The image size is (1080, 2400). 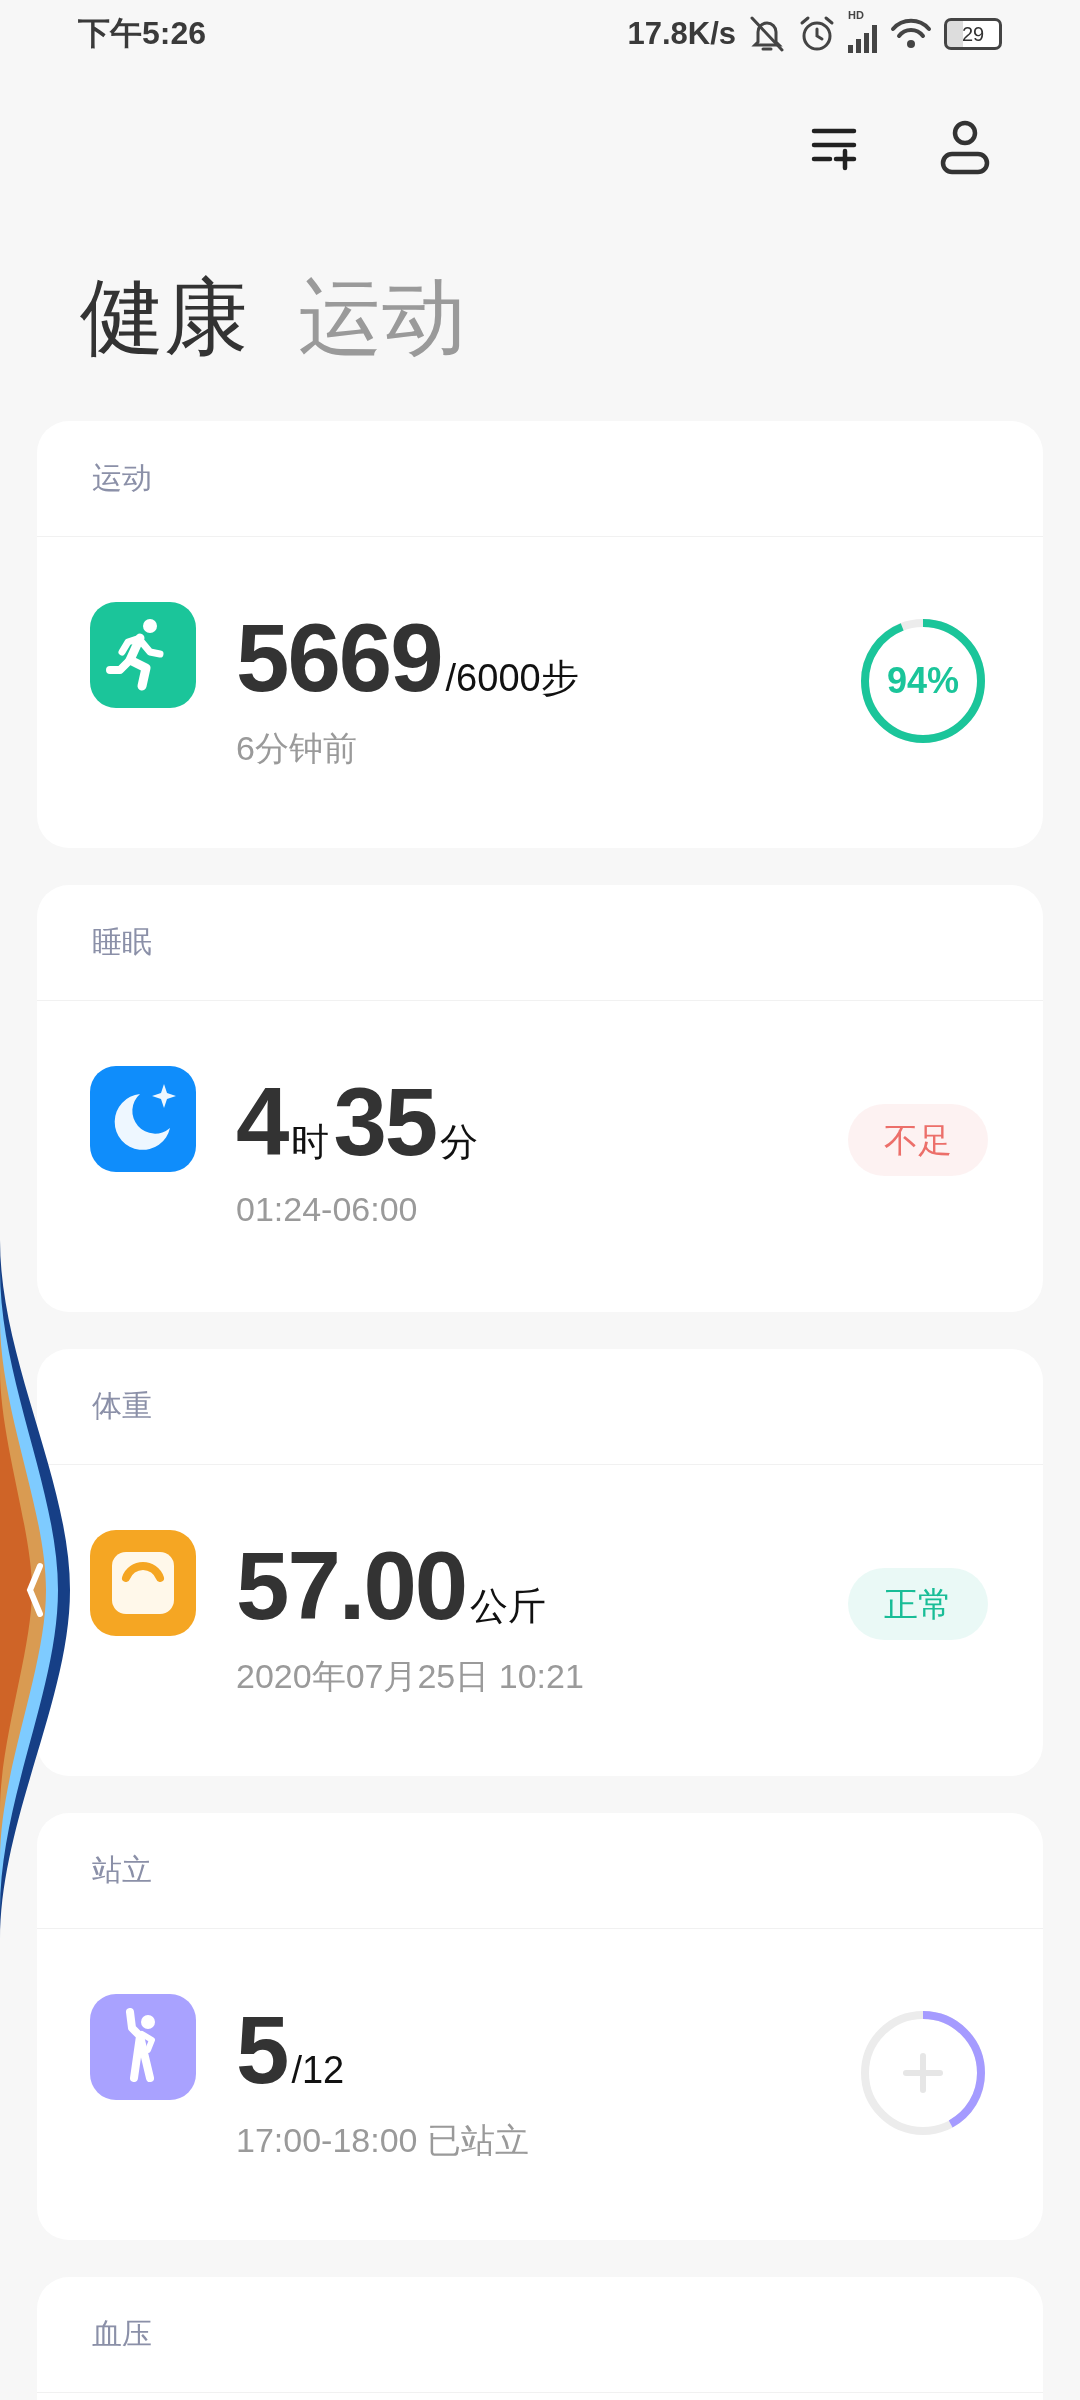 What do you see at coordinates (863, 38) in the screenshot?
I see `signal-icon` at bounding box center [863, 38].